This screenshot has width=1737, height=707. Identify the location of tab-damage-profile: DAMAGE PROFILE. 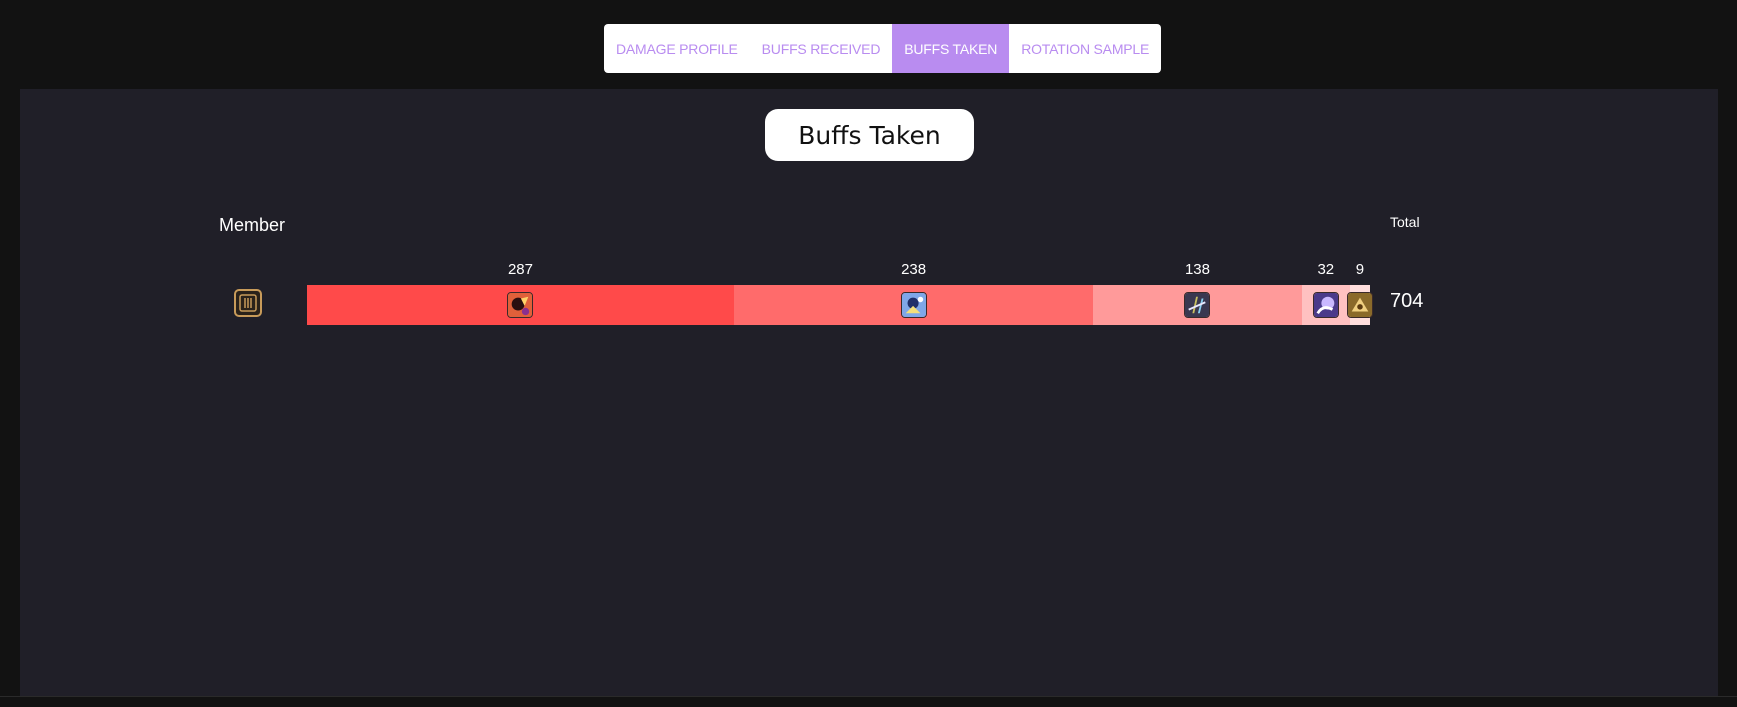
(677, 48).